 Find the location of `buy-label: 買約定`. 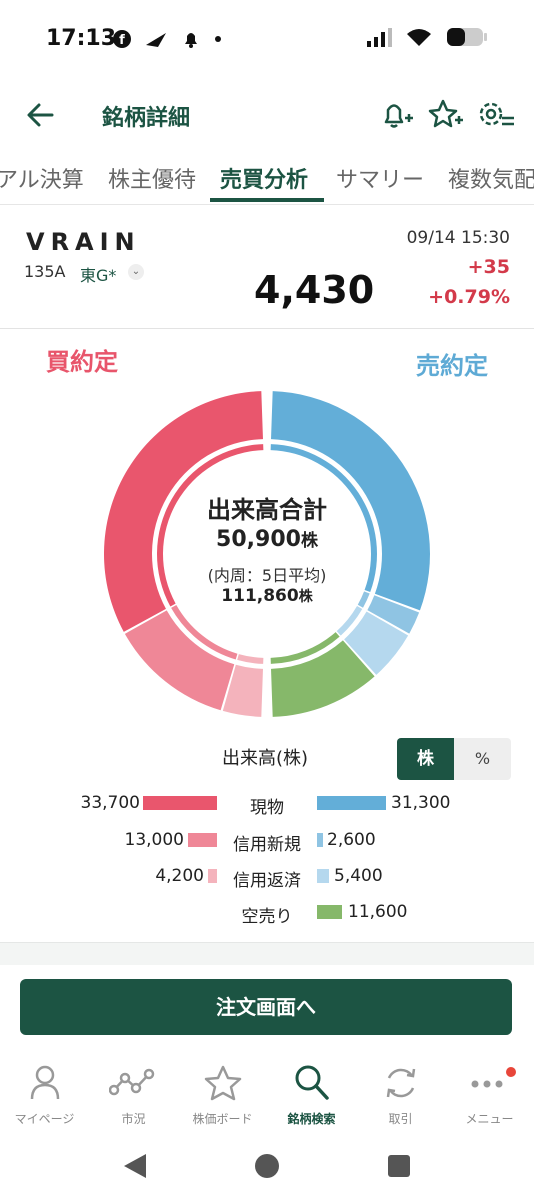

buy-label: 買約定 is located at coordinates (82, 362).